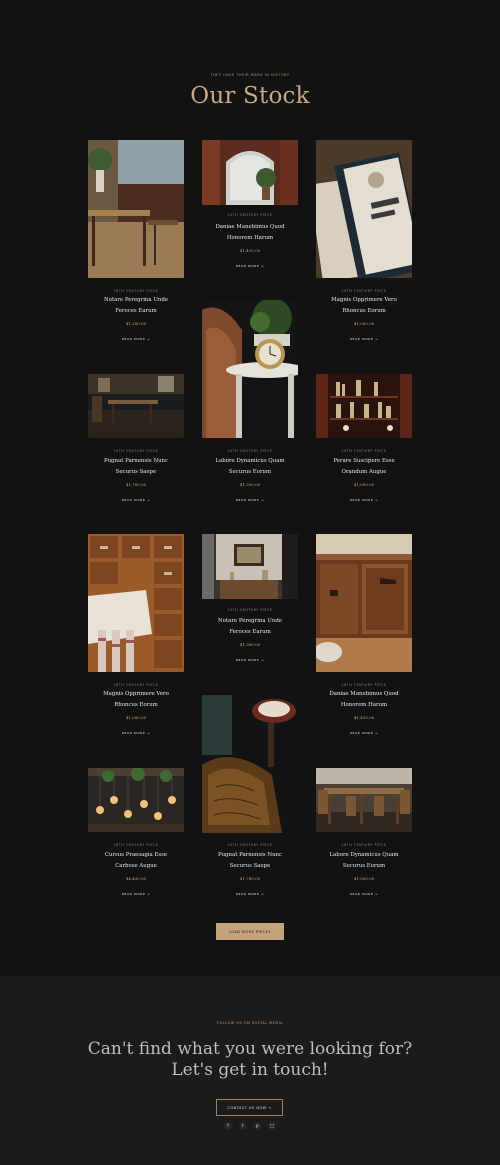  What do you see at coordinates (250, 227) in the screenshot?
I see `product-name-line1: Daniae Manebimus Quod` at bounding box center [250, 227].